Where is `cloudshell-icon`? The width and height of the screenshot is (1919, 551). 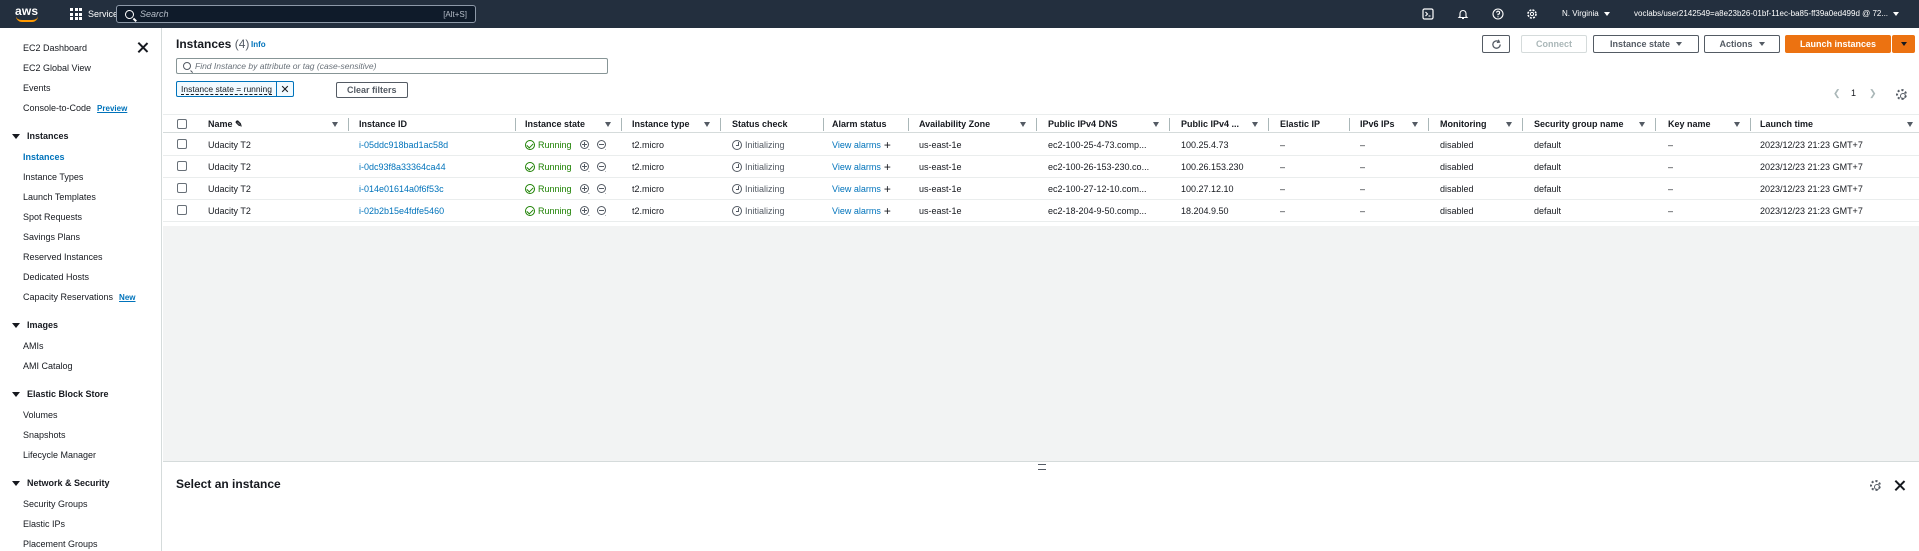
cloudshell-icon is located at coordinates (1428, 14).